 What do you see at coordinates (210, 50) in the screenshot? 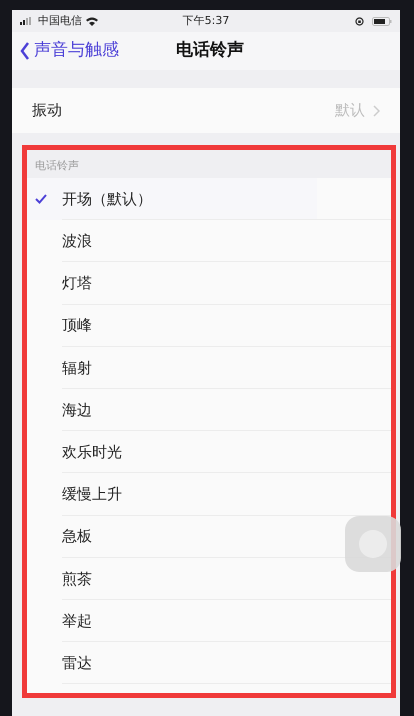
I see `page-title: 电话铃声` at bounding box center [210, 50].